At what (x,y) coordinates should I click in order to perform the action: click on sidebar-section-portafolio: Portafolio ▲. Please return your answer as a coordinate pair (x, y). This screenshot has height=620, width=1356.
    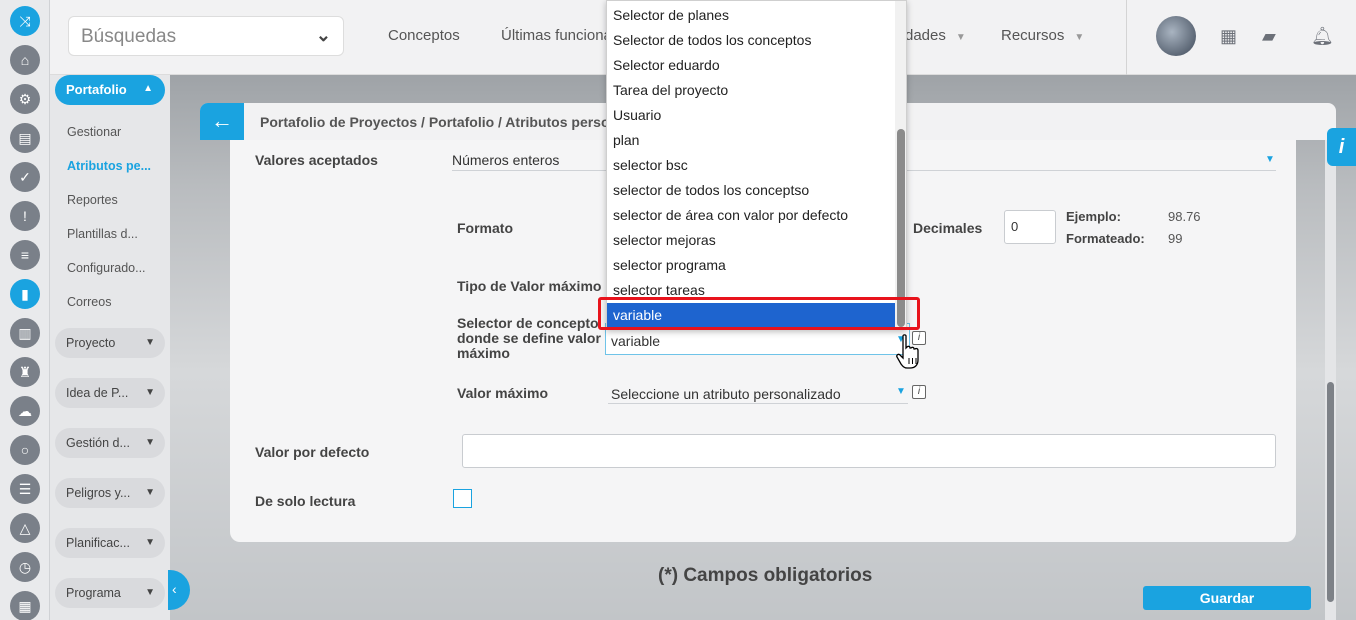
    Looking at the image, I should click on (110, 90).